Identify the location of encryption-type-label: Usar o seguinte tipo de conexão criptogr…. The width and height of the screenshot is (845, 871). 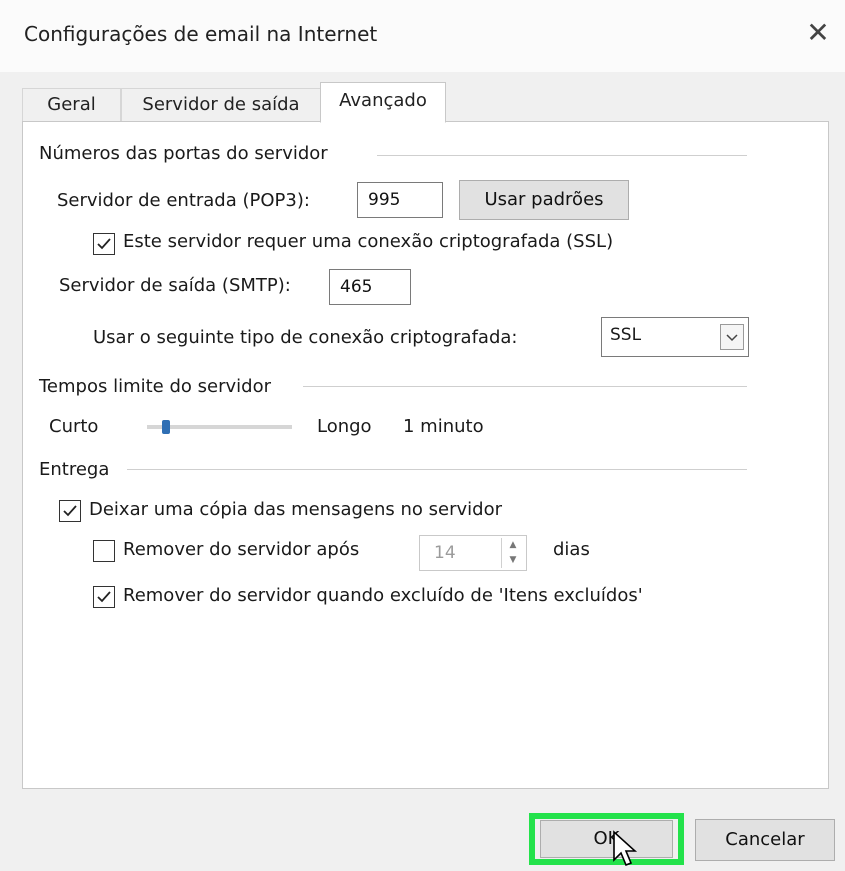
(305, 337).